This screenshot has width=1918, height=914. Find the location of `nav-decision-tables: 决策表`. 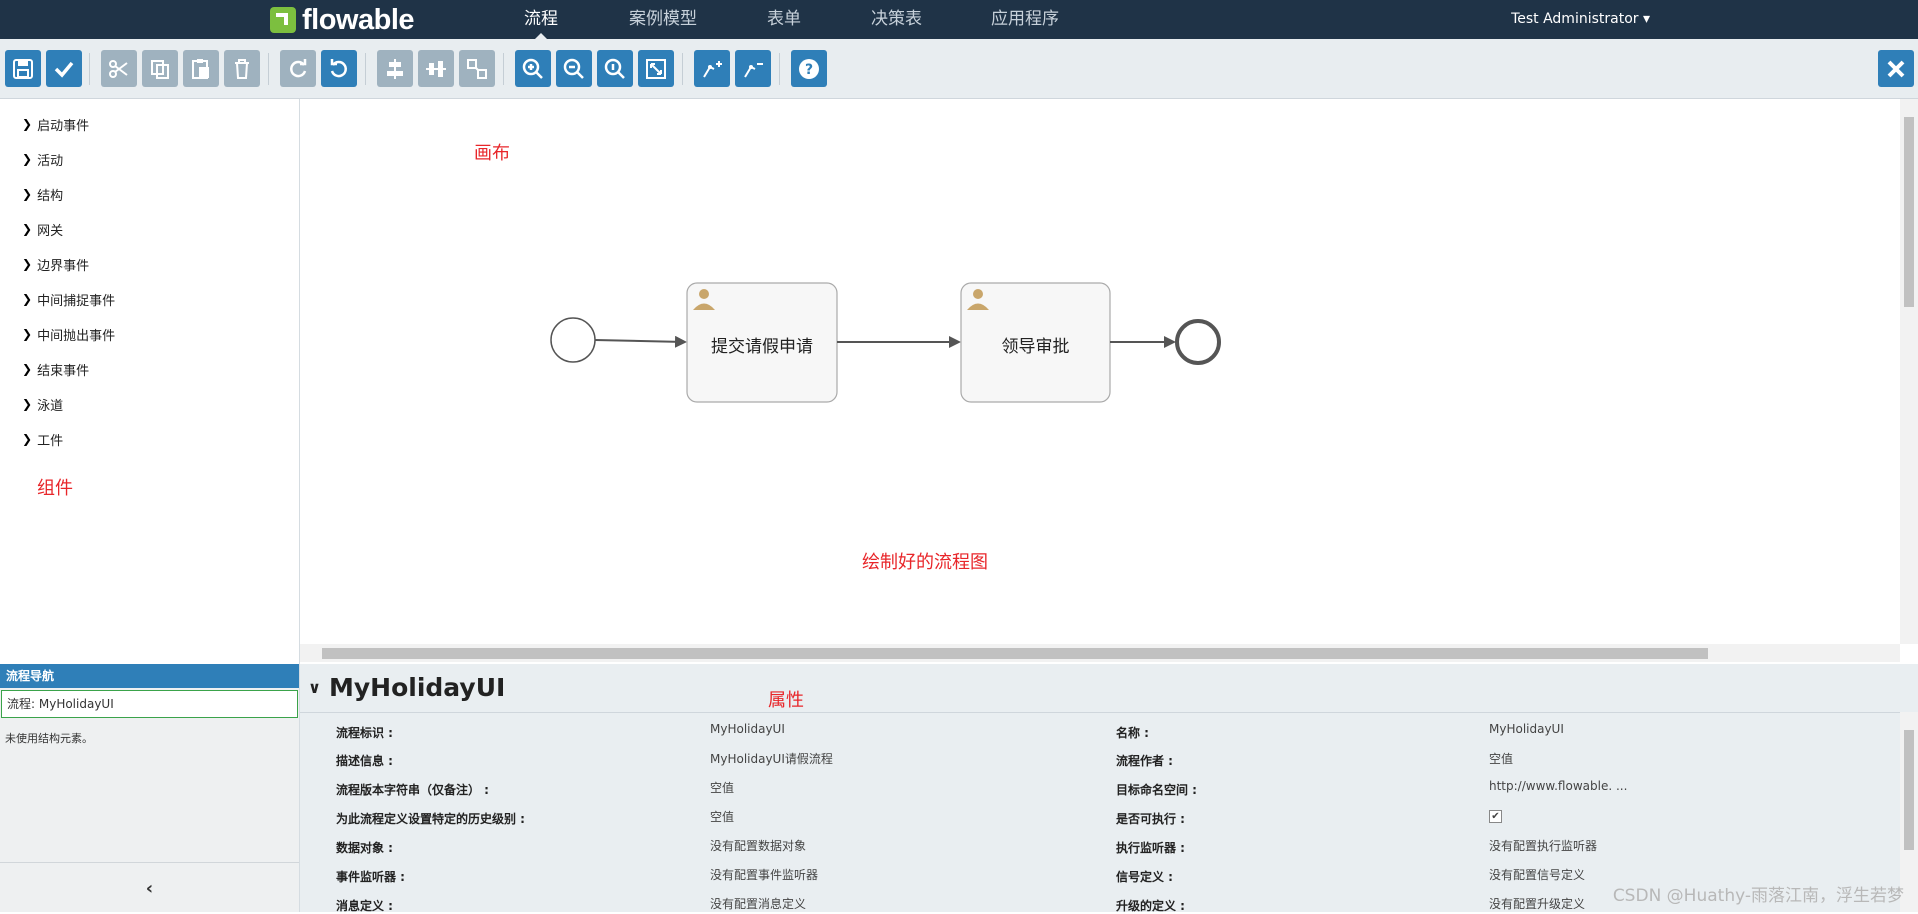

nav-decision-tables: 决策表 is located at coordinates (896, 19).